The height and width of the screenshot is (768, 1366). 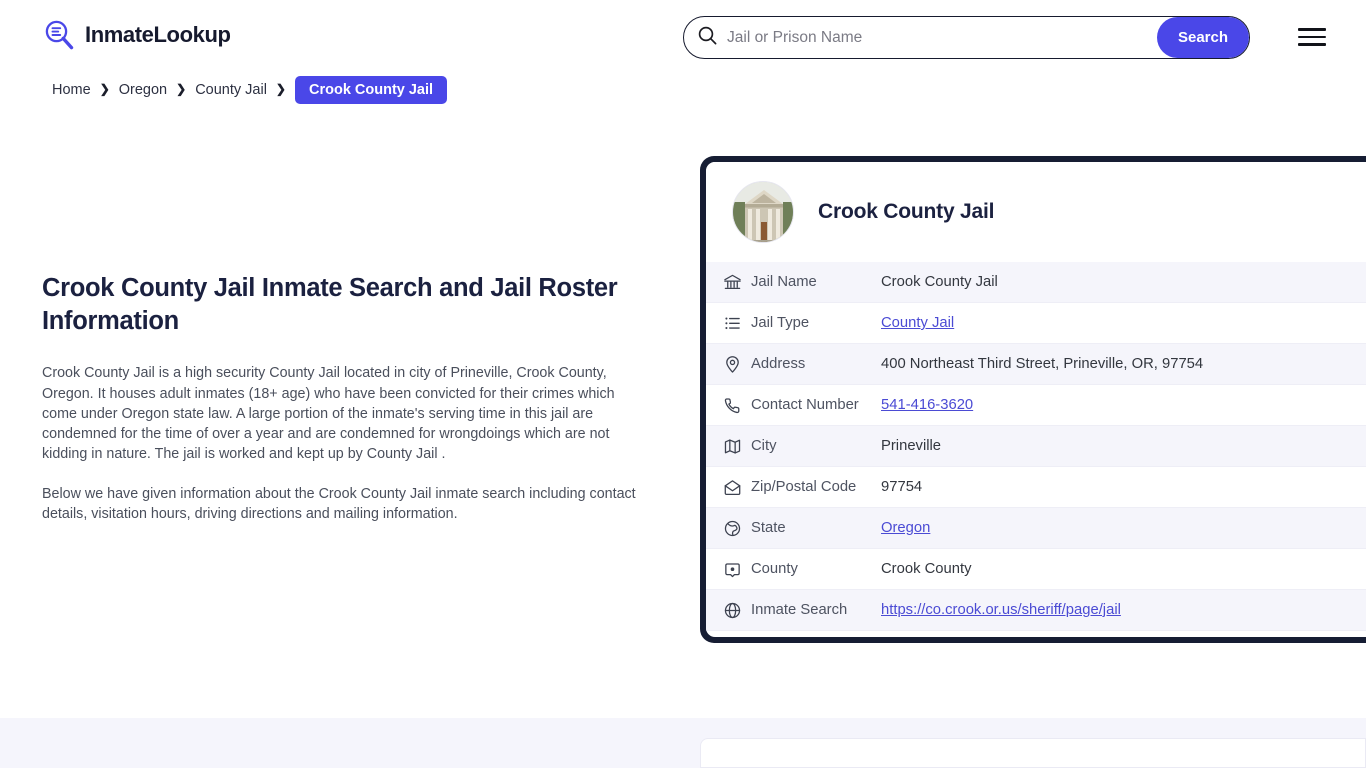 I want to click on row-value-link: https://co.crook.or.us/sheriff/page/jail, so click(x=1001, y=610).